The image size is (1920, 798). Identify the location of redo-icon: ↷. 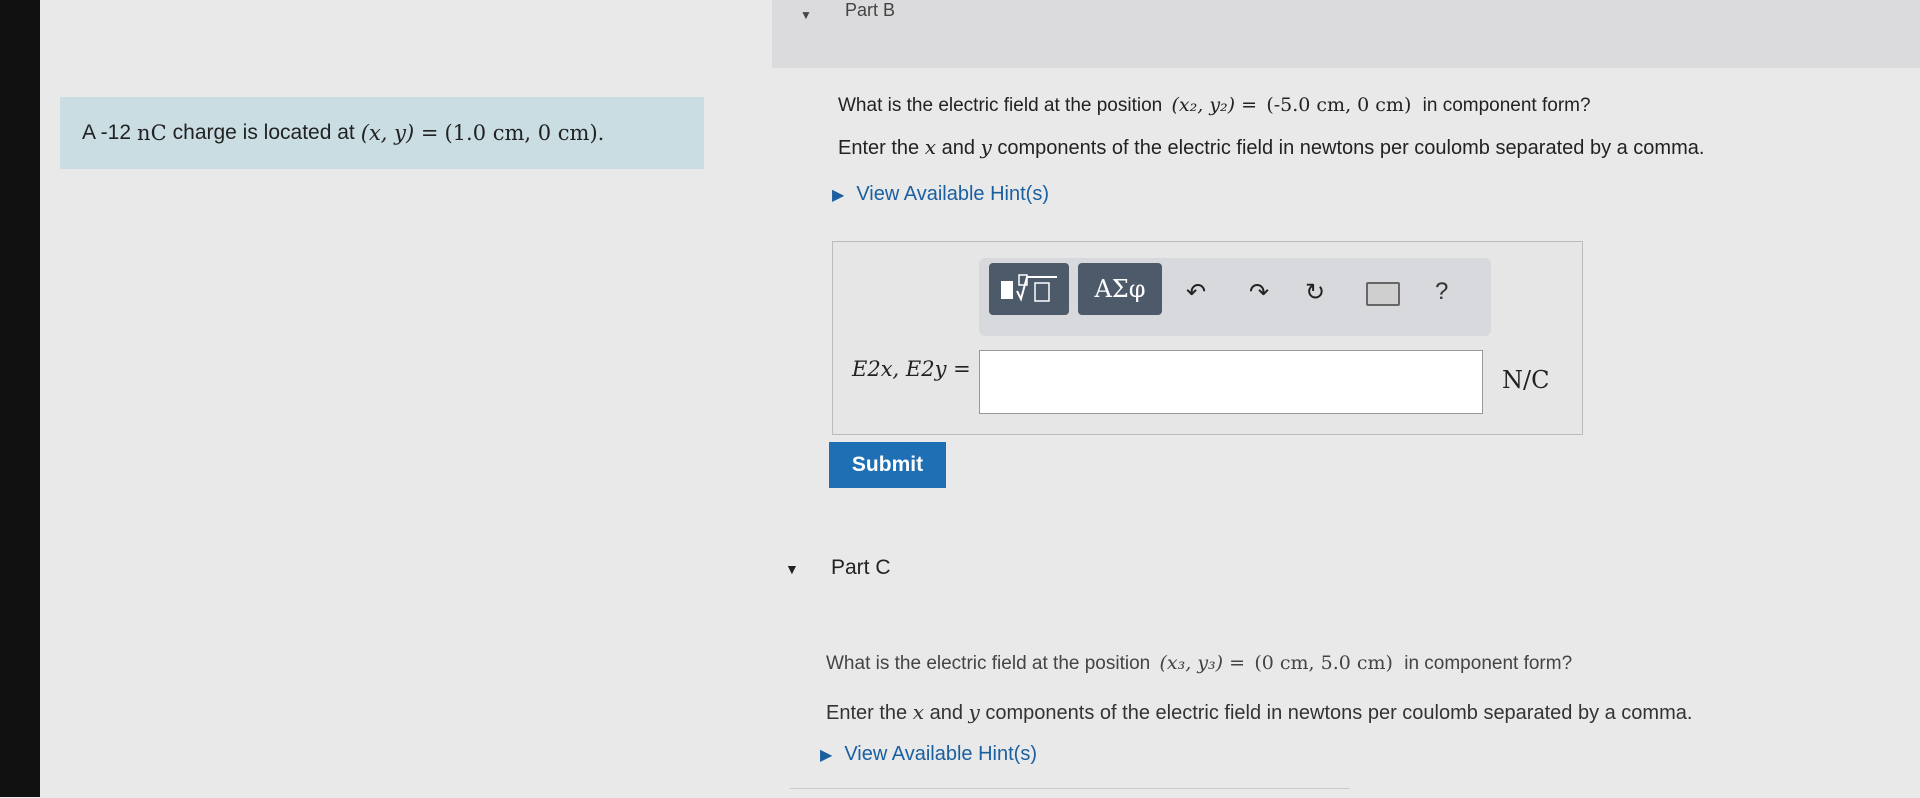
(1259, 292).